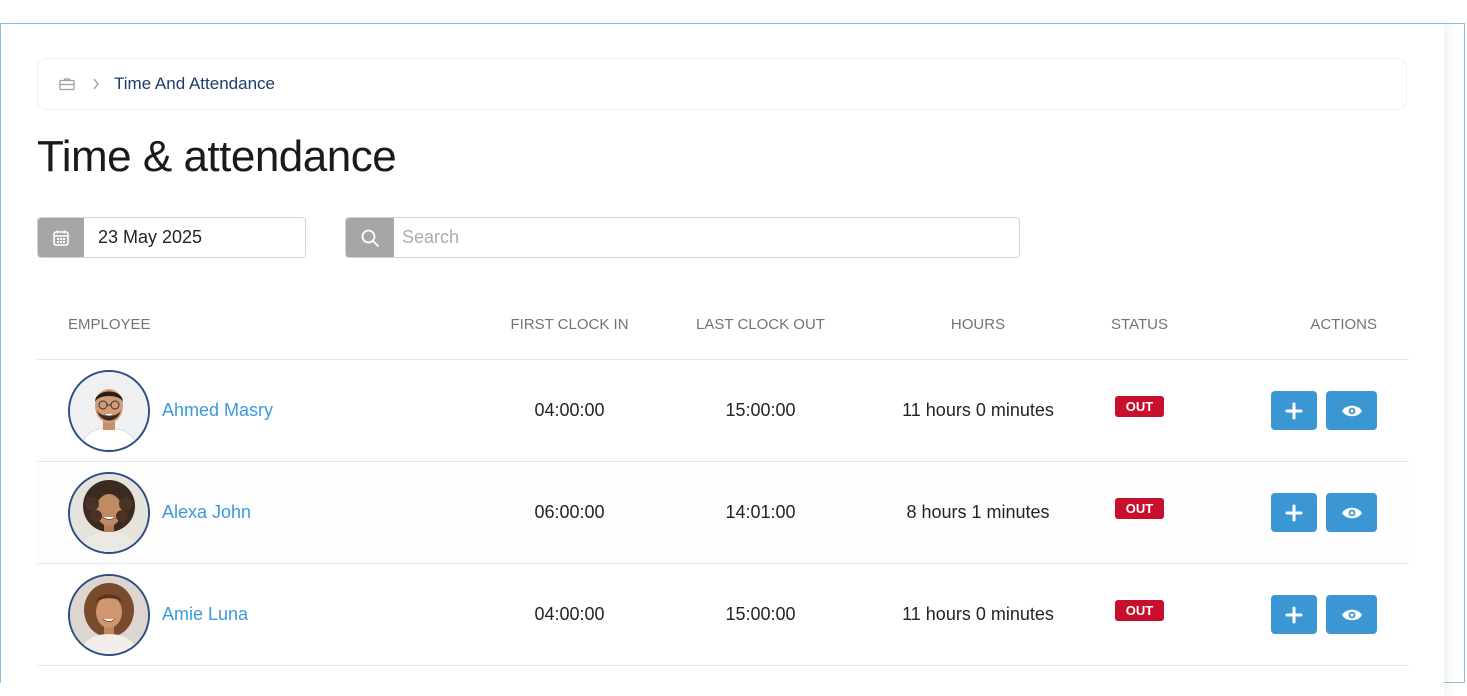 The width and height of the screenshot is (1467, 696). Describe the element at coordinates (109, 324) in the screenshot. I see `column-header-employee: EMPLOYEE` at that location.